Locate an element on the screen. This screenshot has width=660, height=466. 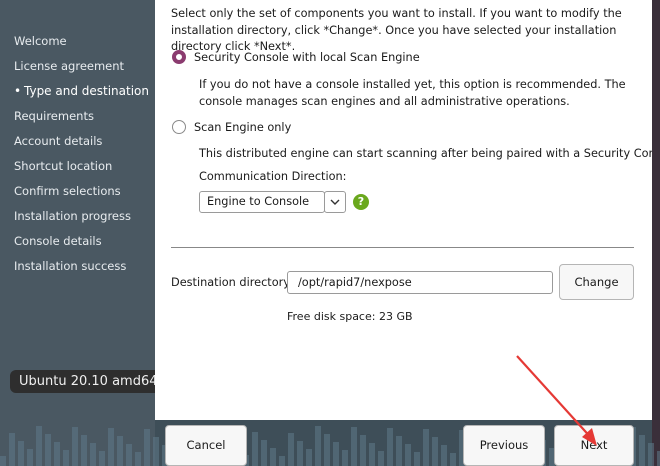
os-label: Ubuntu 20.10 amd64 is located at coordinates (88, 381).